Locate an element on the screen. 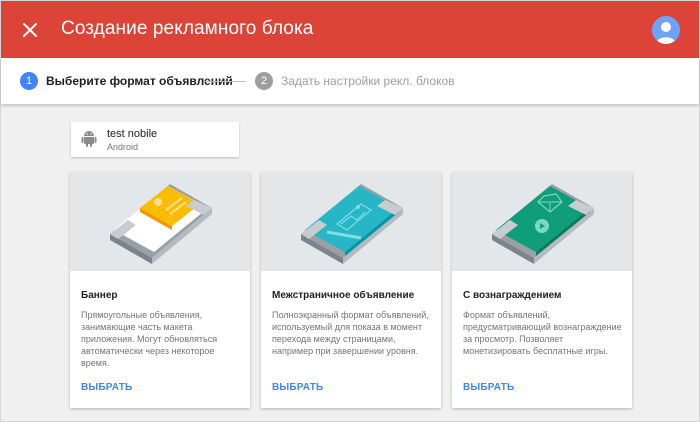  app-platform: Android is located at coordinates (123, 147).